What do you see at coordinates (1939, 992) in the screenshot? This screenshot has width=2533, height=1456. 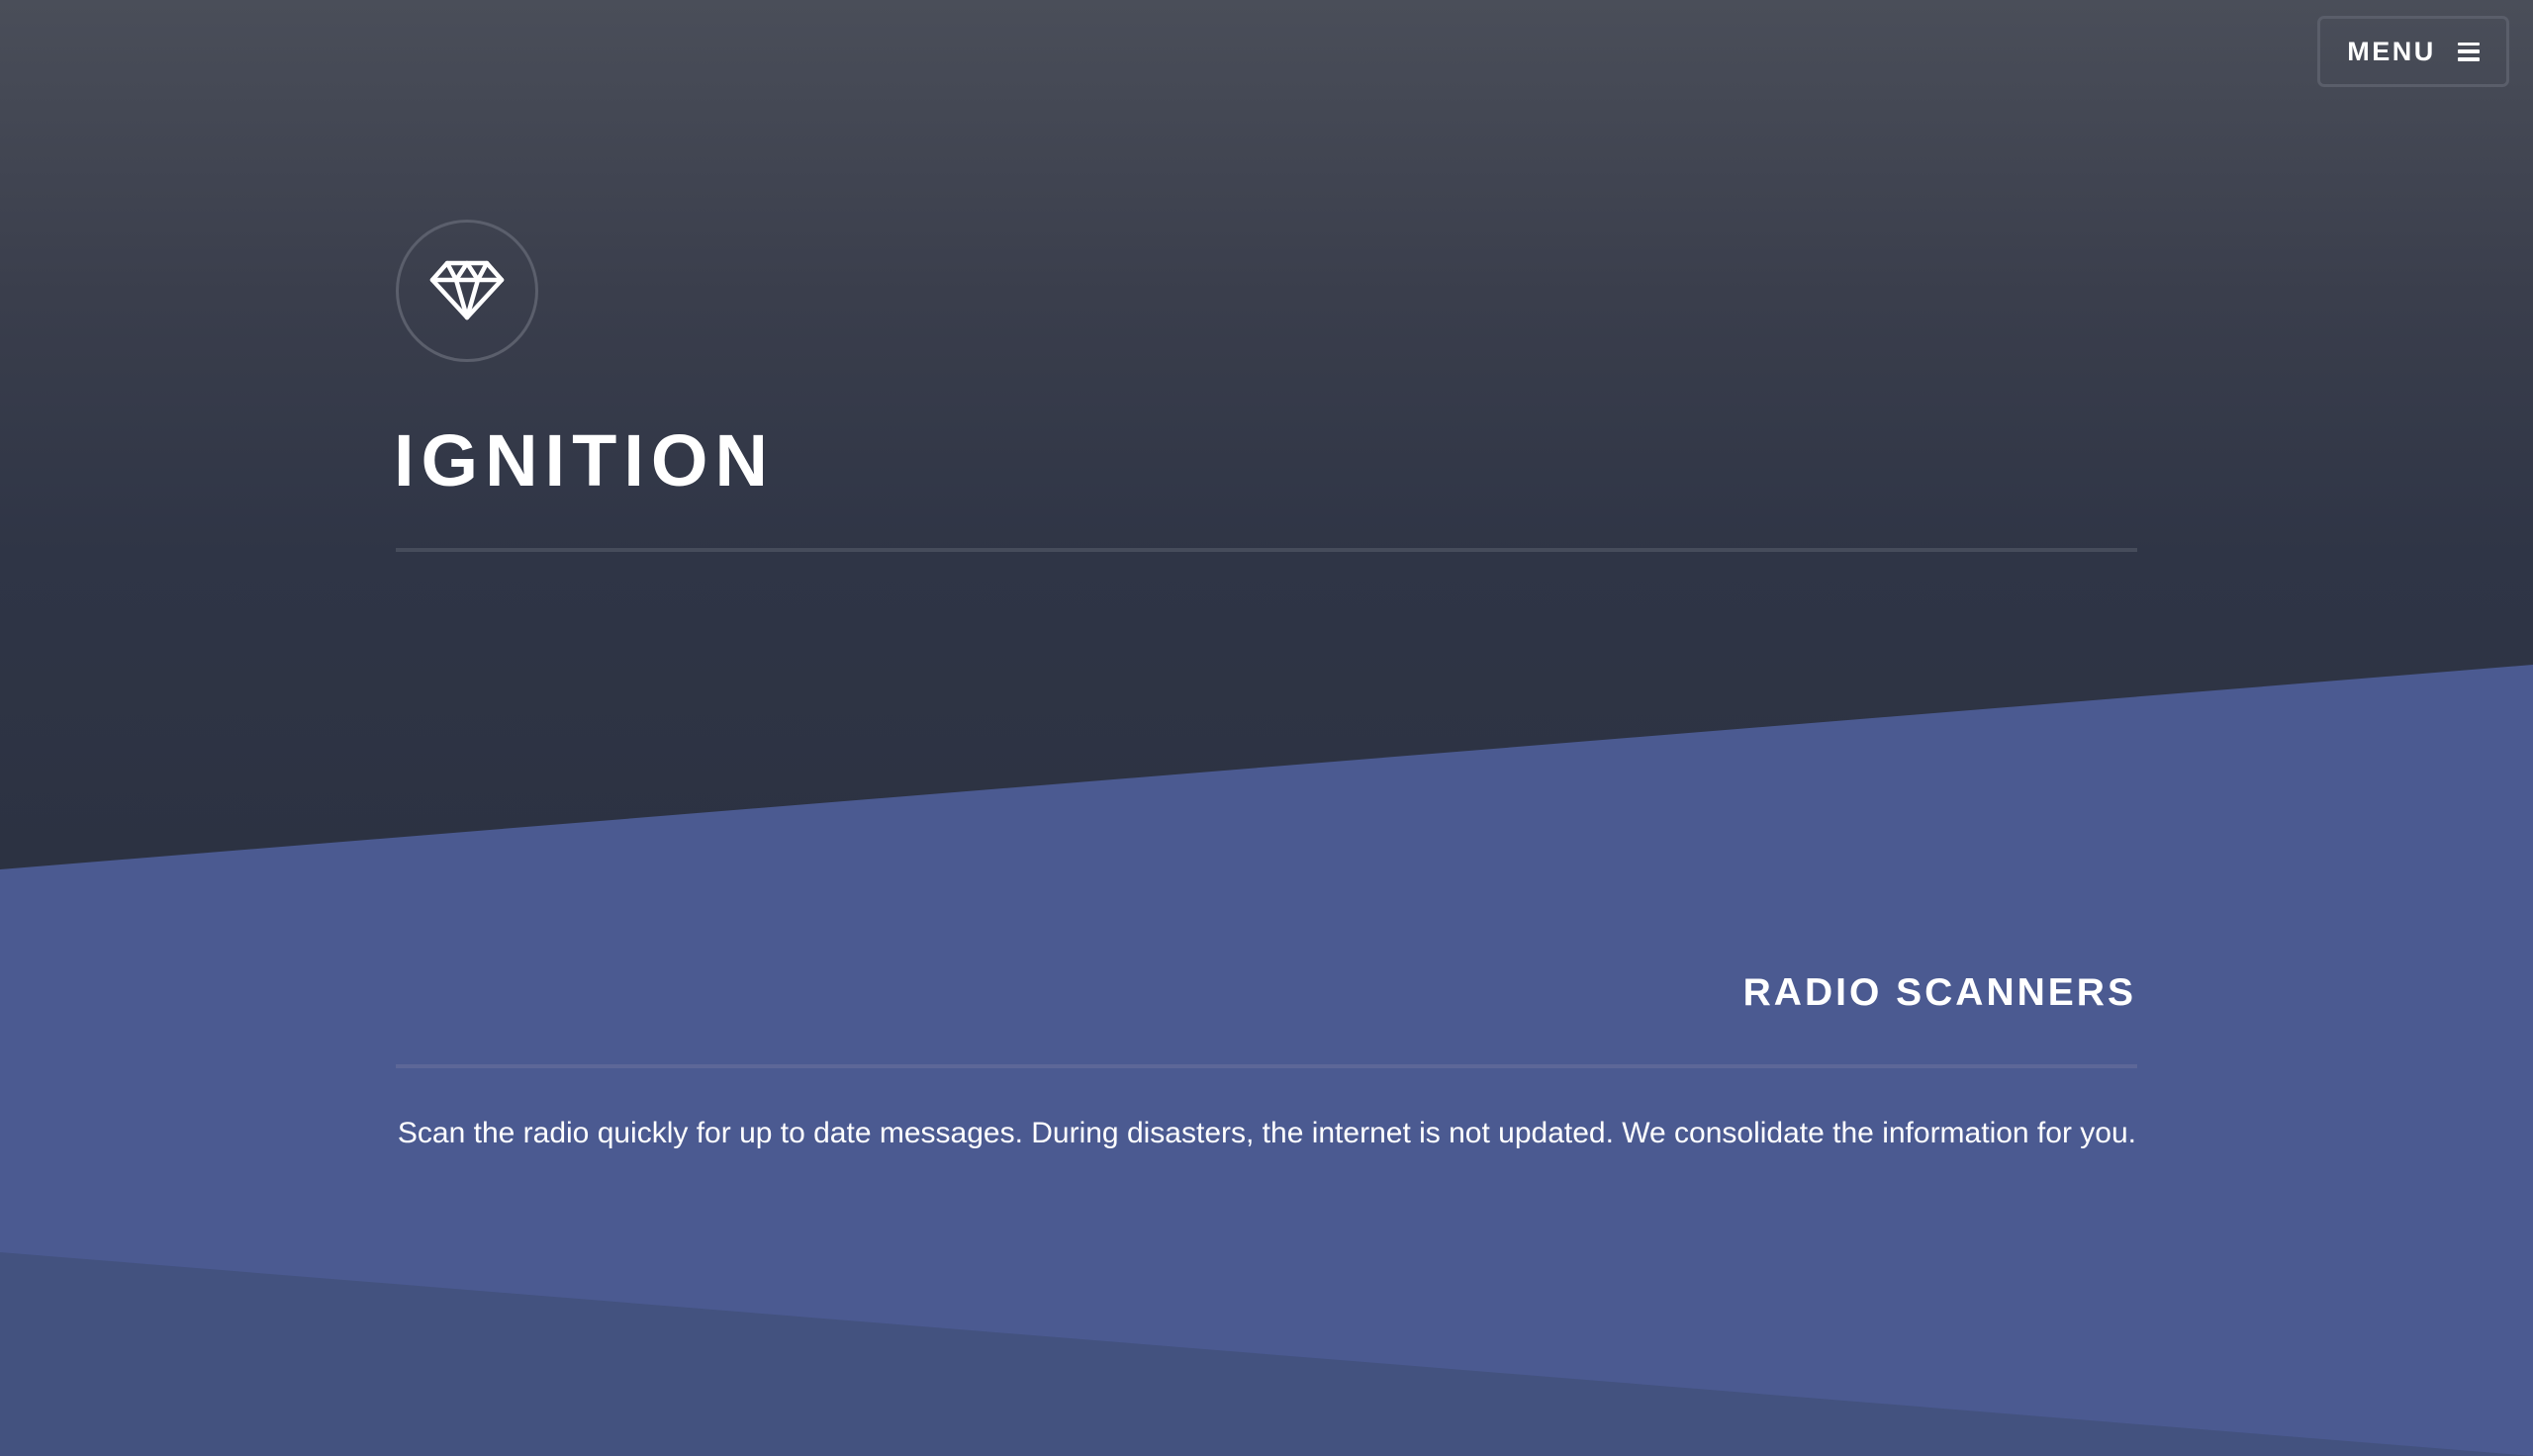 I see `section-heading: RADIO SCANNERS` at bounding box center [1939, 992].